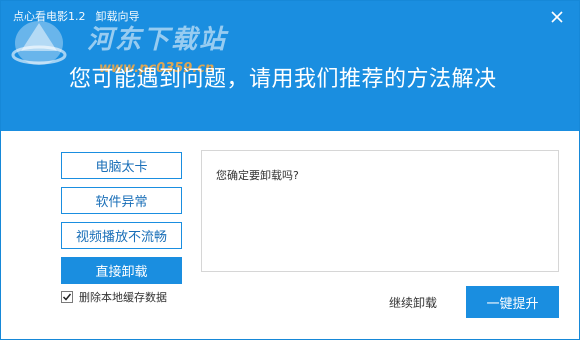 Image resolution: width=580 pixels, height=340 pixels. I want to click on speedup-button: 一键提升, so click(512, 302).